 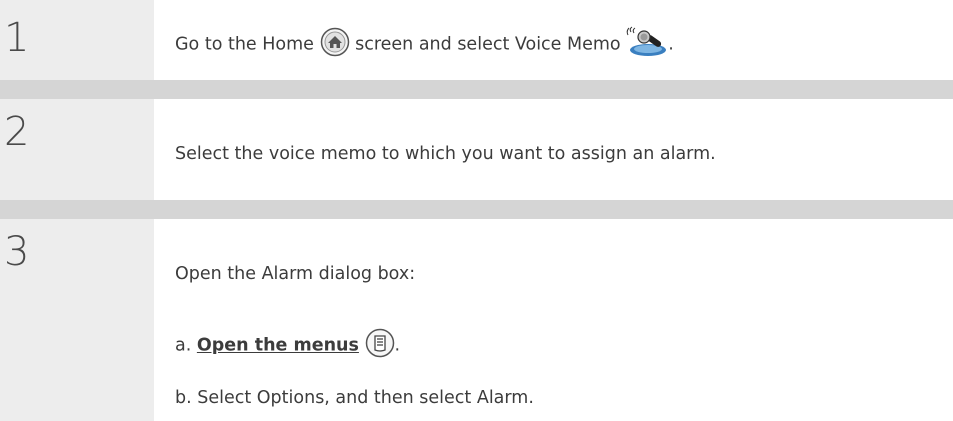 I want to click on step-1-text-before: Go to the Home, so click(x=244, y=44).